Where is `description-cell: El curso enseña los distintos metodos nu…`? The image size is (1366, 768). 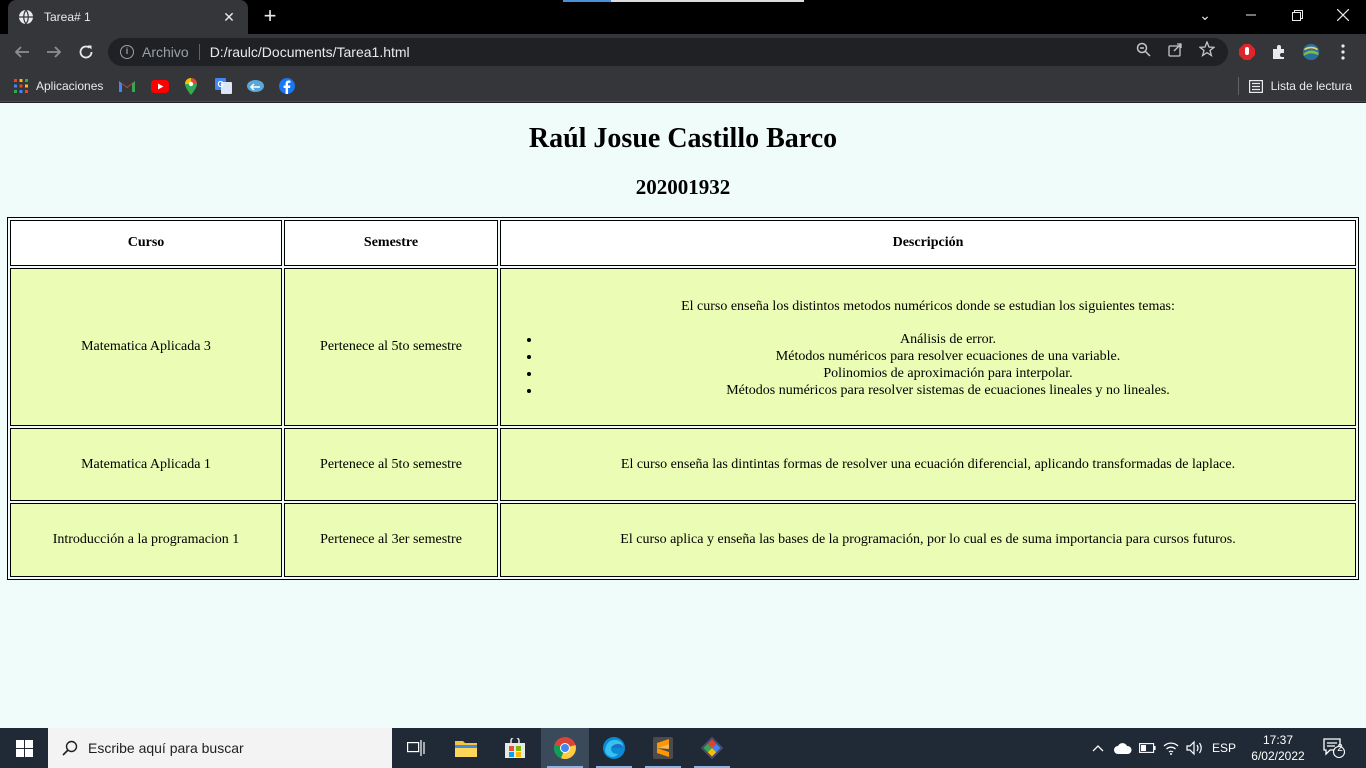
description-cell: El curso enseña los distintos metodos nu… is located at coordinates (928, 347).